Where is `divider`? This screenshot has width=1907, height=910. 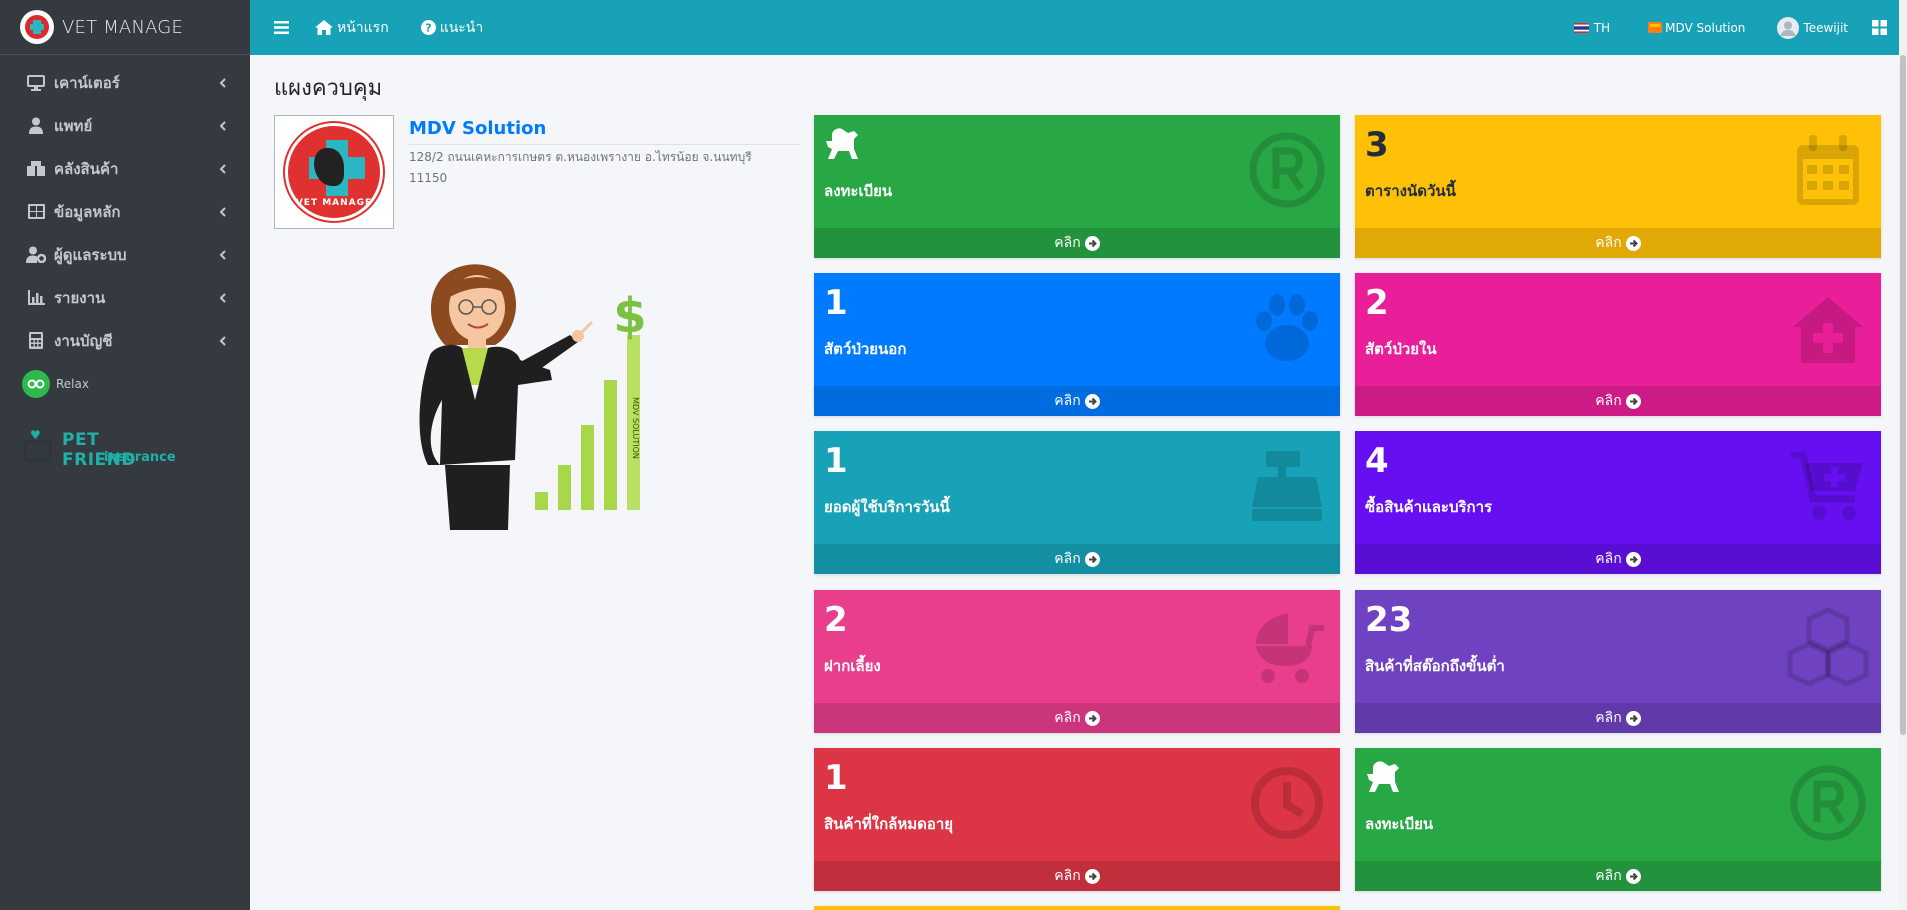 divider is located at coordinates (605, 144).